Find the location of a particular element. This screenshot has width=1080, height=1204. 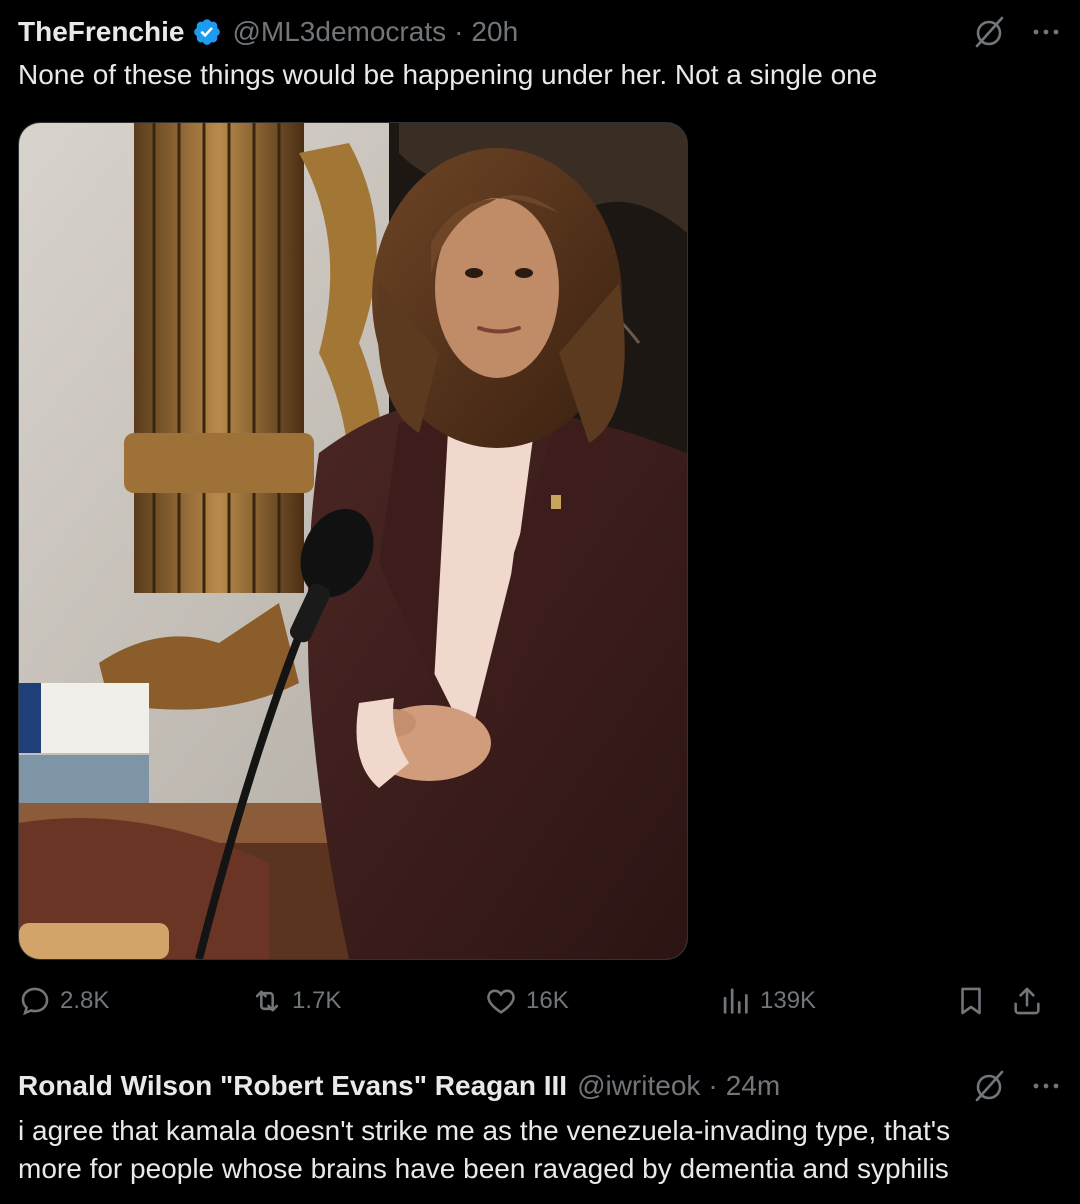

share-icon is located at coordinates (1027, 1001).